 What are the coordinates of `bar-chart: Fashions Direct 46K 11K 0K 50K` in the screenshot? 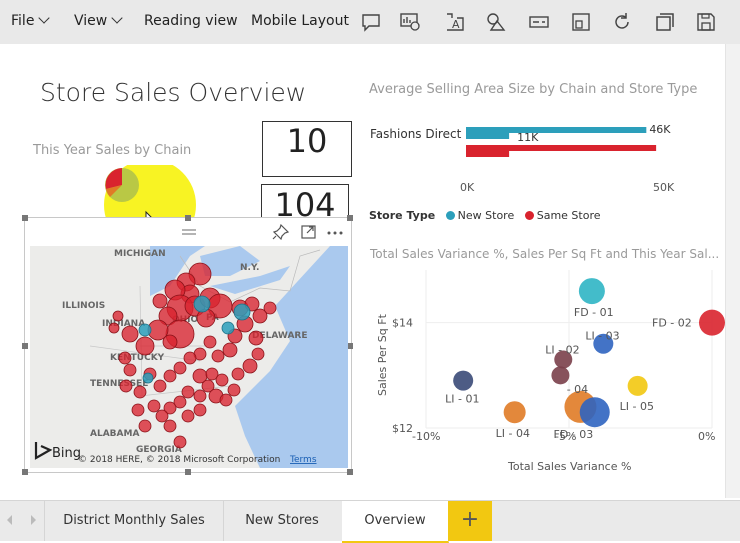 It's located at (530, 156).